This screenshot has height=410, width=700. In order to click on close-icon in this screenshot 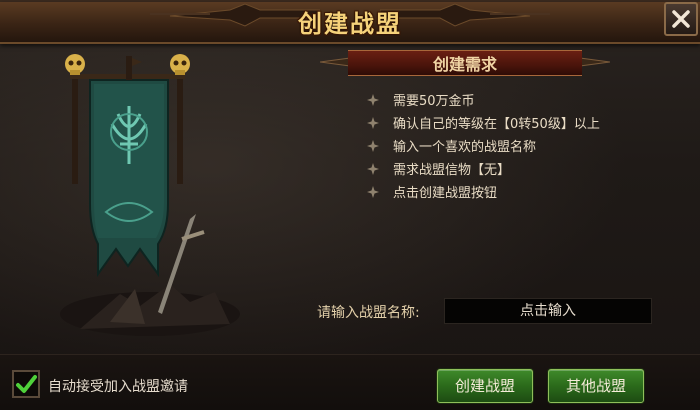, I will do `click(681, 19)`.